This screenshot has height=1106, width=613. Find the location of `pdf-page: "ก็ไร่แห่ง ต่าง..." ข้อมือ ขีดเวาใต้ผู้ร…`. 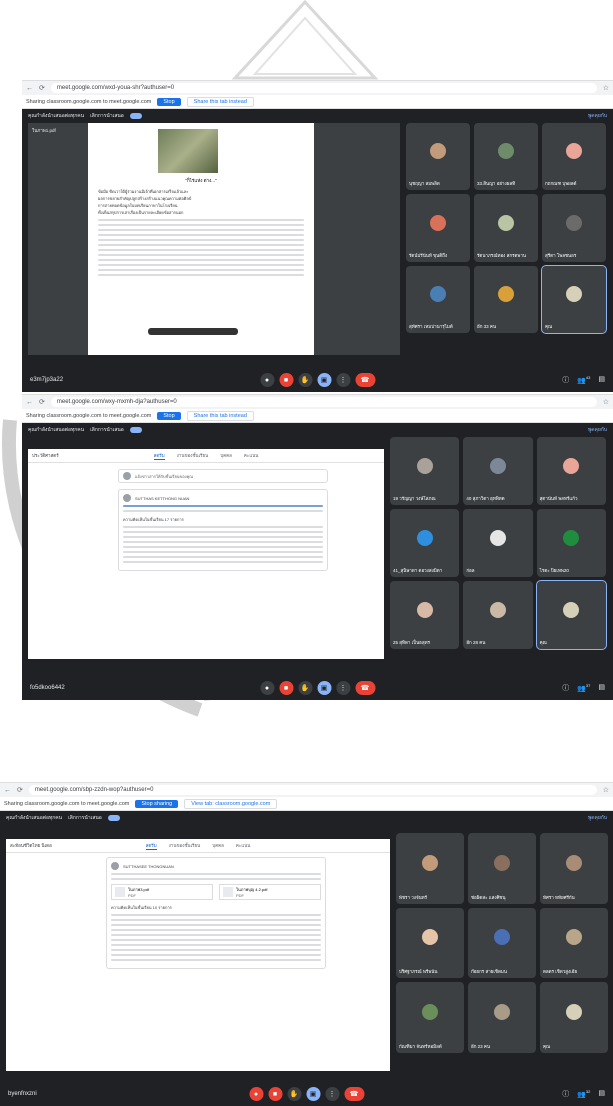

pdf-page: "ก็ไร่แห่ง ต่าง..." ข้อมือ ขีดเวาใต้ผู้ร… is located at coordinates (201, 239).